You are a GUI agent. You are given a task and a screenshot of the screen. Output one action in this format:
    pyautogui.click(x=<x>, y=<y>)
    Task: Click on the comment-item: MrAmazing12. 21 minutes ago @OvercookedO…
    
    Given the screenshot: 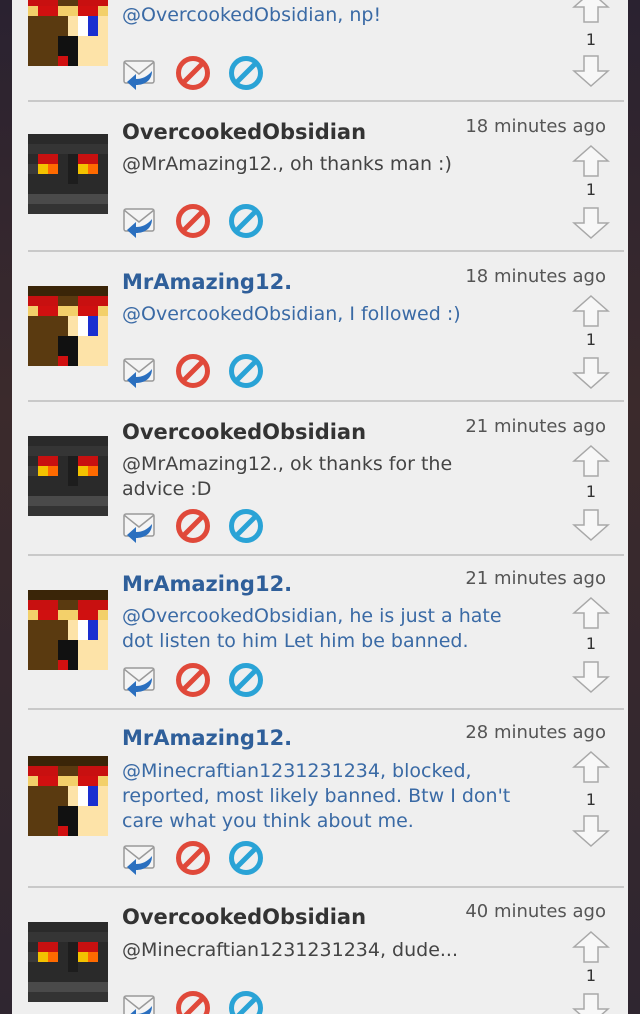 What is the action you would take?
    pyautogui.click(x=320, y=632)
    